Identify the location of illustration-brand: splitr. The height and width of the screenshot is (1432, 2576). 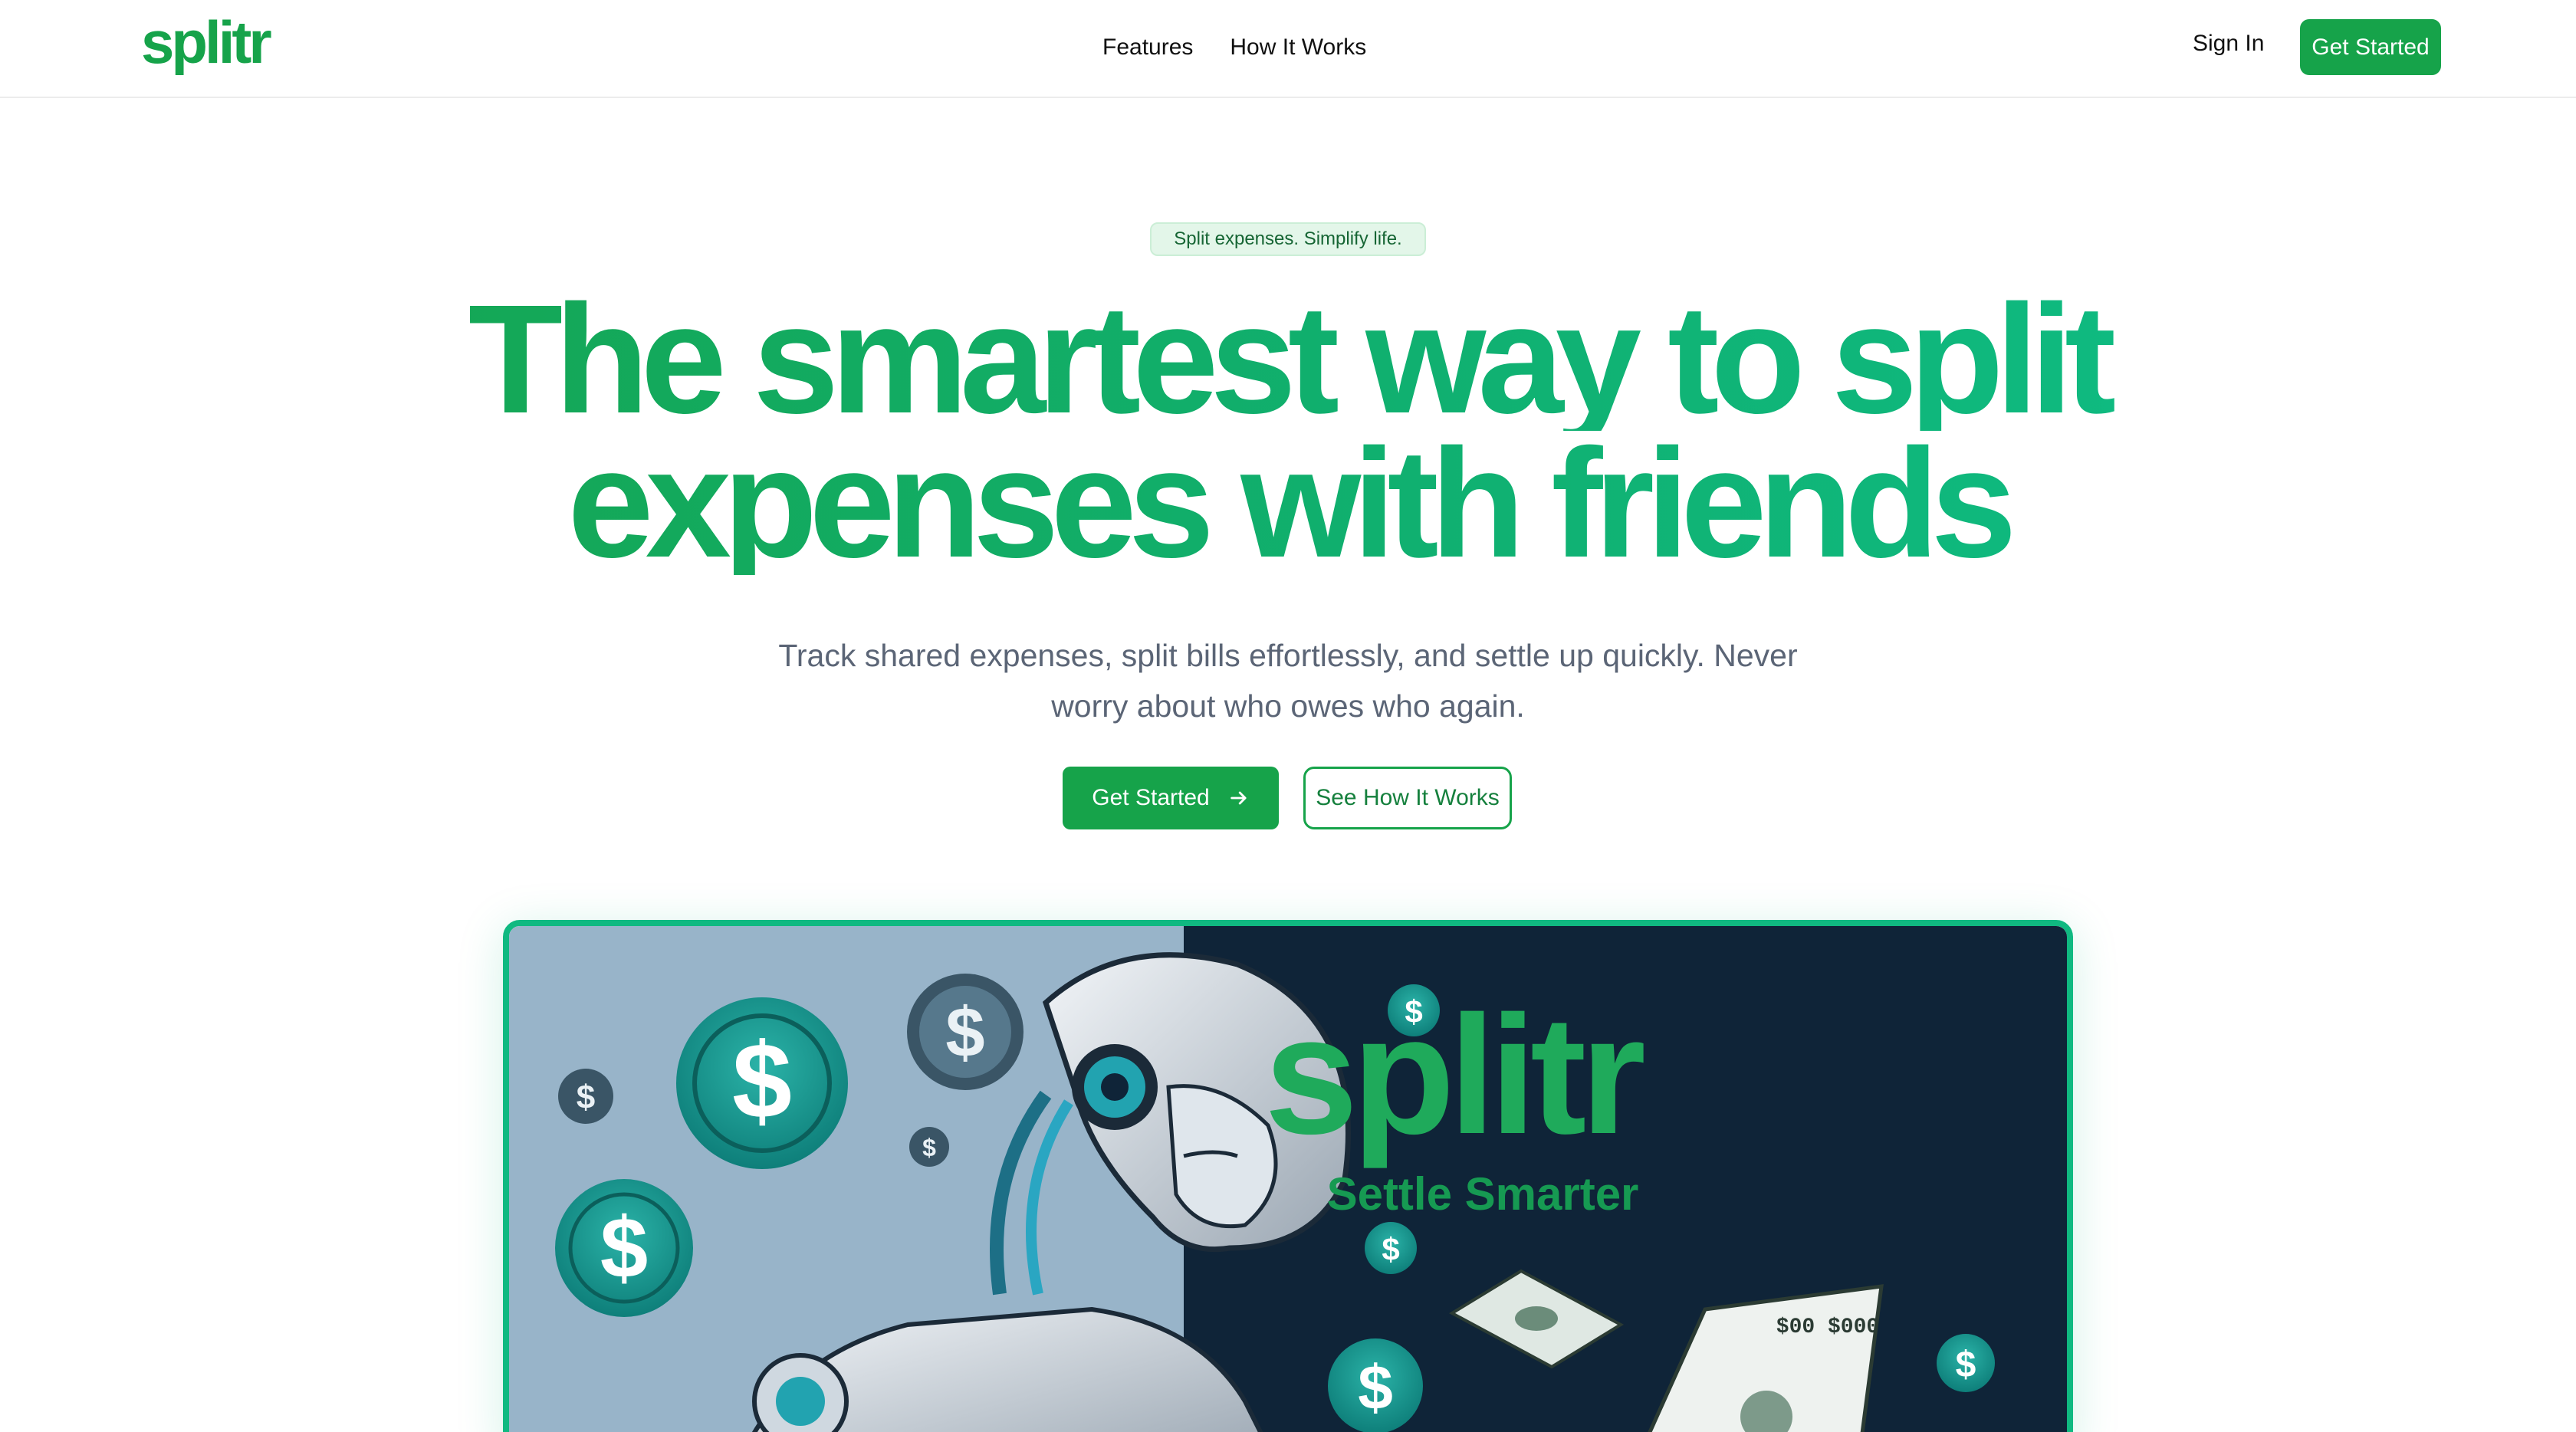
(1454, 1074).